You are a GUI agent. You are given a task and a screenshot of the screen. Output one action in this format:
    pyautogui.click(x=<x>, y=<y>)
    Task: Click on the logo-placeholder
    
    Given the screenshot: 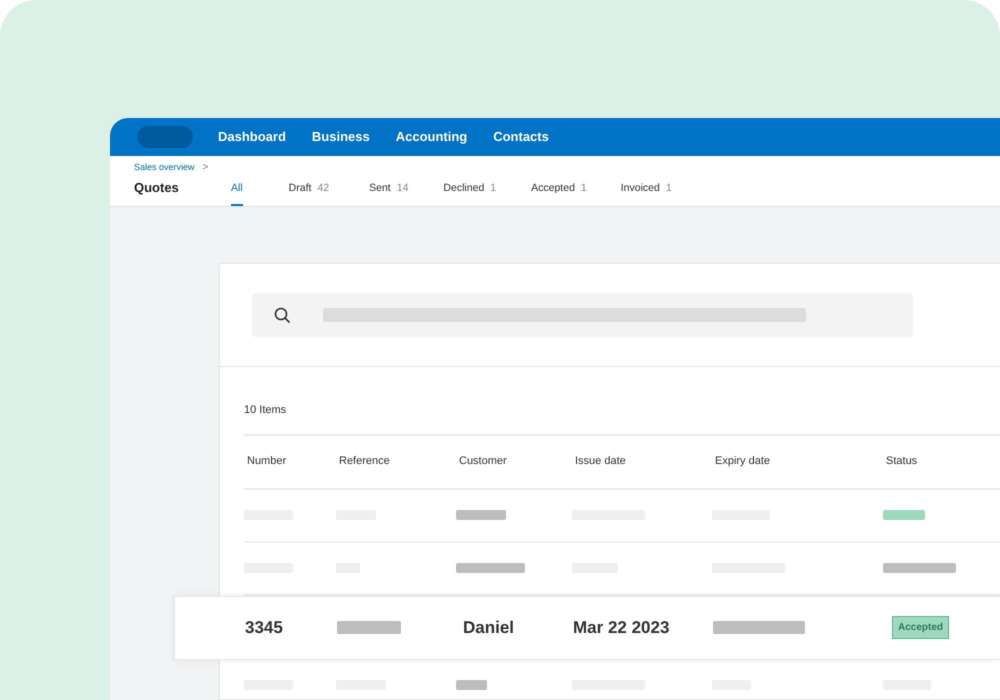 What is the action you would take?
    pyautogui.click(x=165, y=137)
    